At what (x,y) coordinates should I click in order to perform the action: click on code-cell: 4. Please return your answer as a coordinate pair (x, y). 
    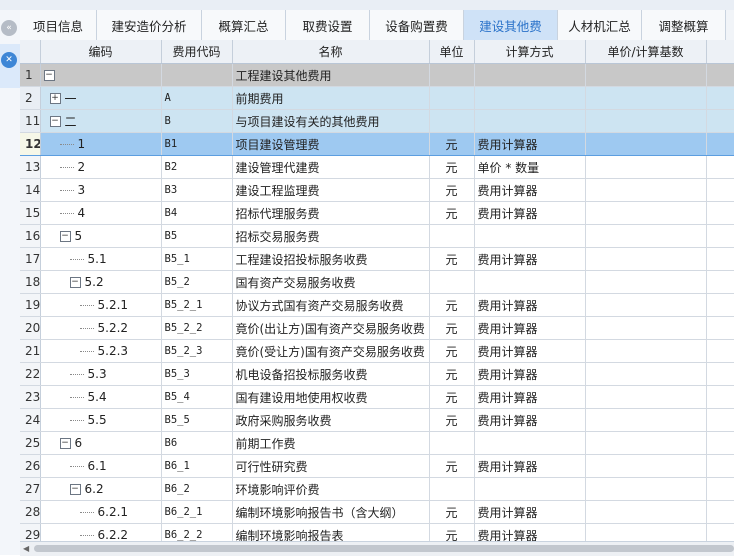
    Looking at the image, I should click on (101, 213).